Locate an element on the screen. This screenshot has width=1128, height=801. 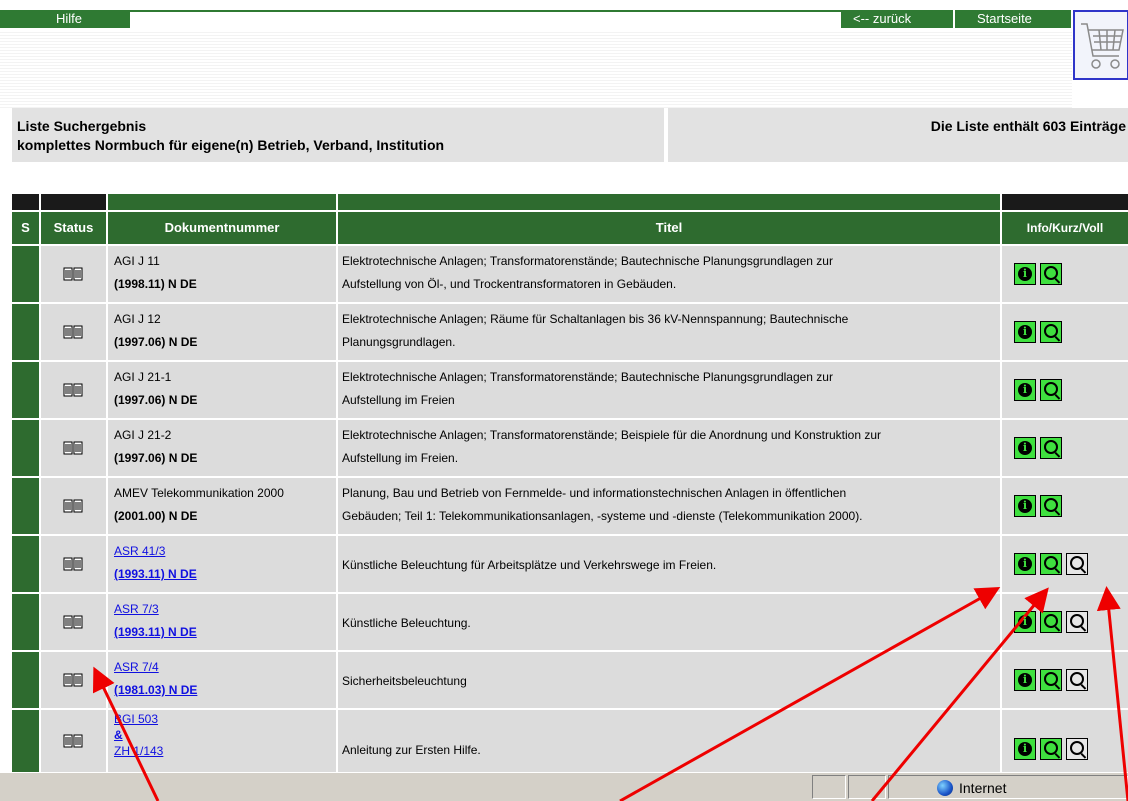
document-number-cell: ASR 41/3 (1993.11) N DE is located at coordinates (222, 564).